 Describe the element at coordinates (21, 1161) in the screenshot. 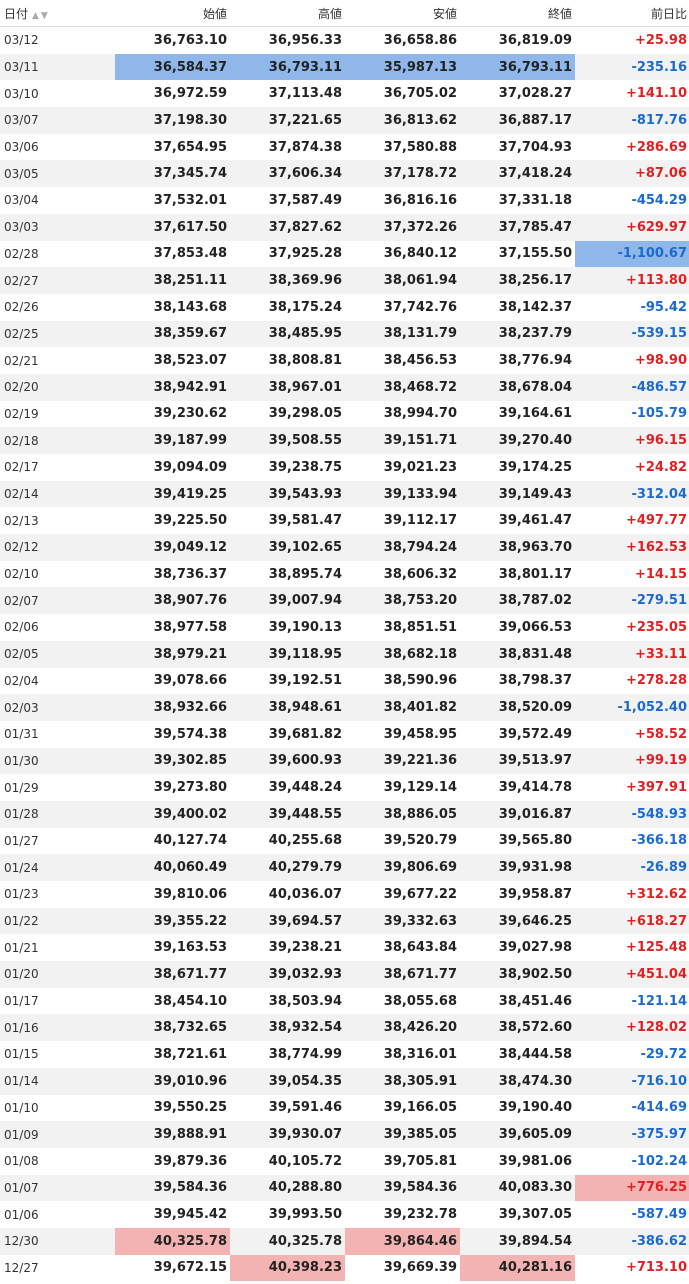

I see `cell-date: 01/08` at that location.